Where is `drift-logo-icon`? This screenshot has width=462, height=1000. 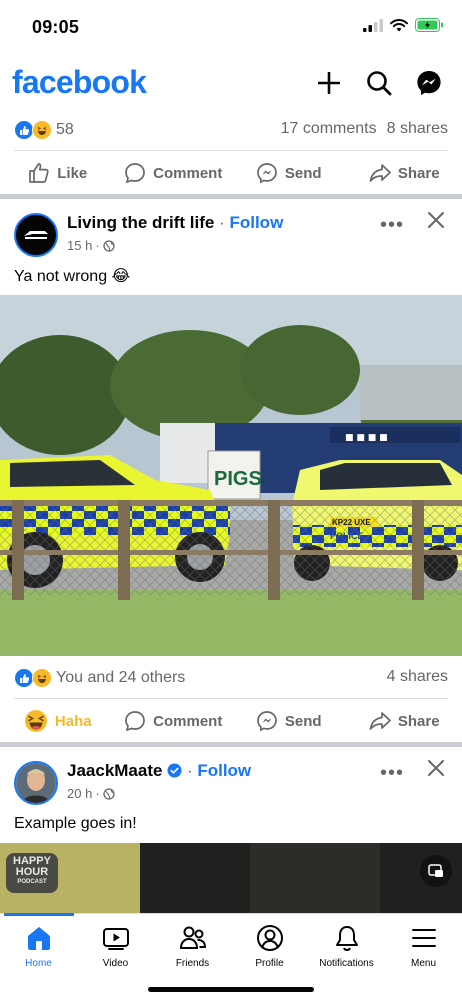 drift-logo-icon is located at coordinates (36, 235).